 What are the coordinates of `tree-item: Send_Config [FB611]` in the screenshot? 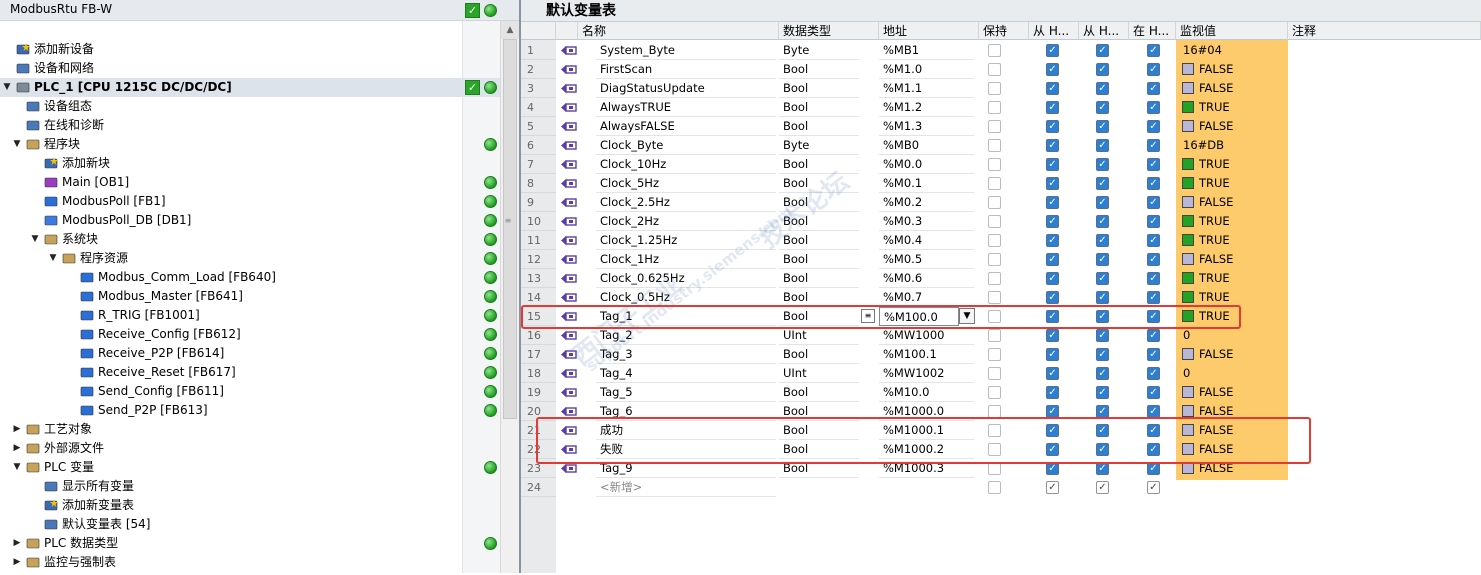 It's located at (250, 391).